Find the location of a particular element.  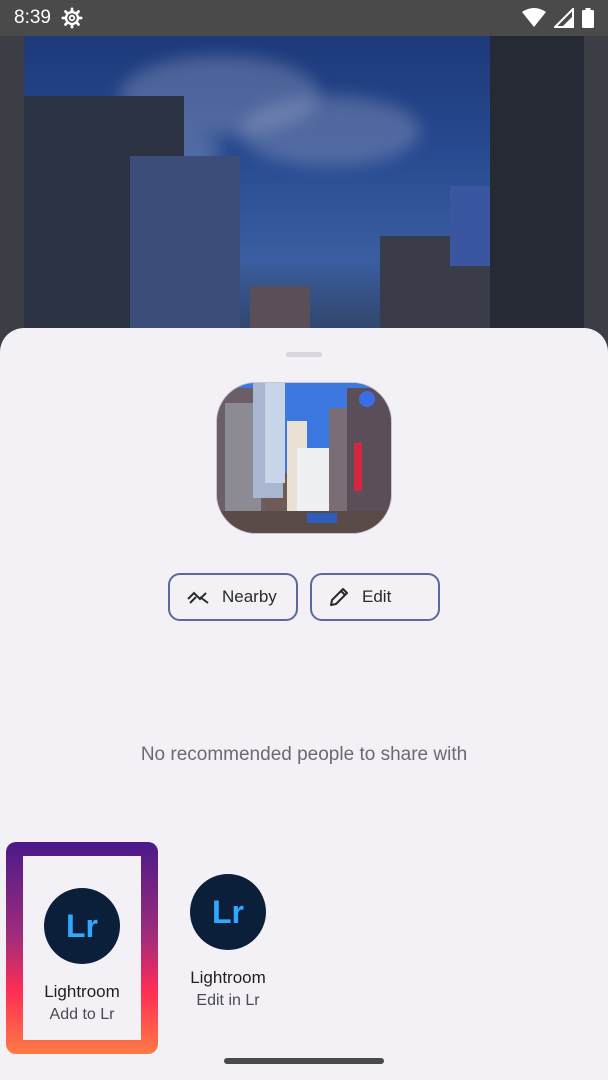

edit-button: Edit is located at coordinates (375, 597).